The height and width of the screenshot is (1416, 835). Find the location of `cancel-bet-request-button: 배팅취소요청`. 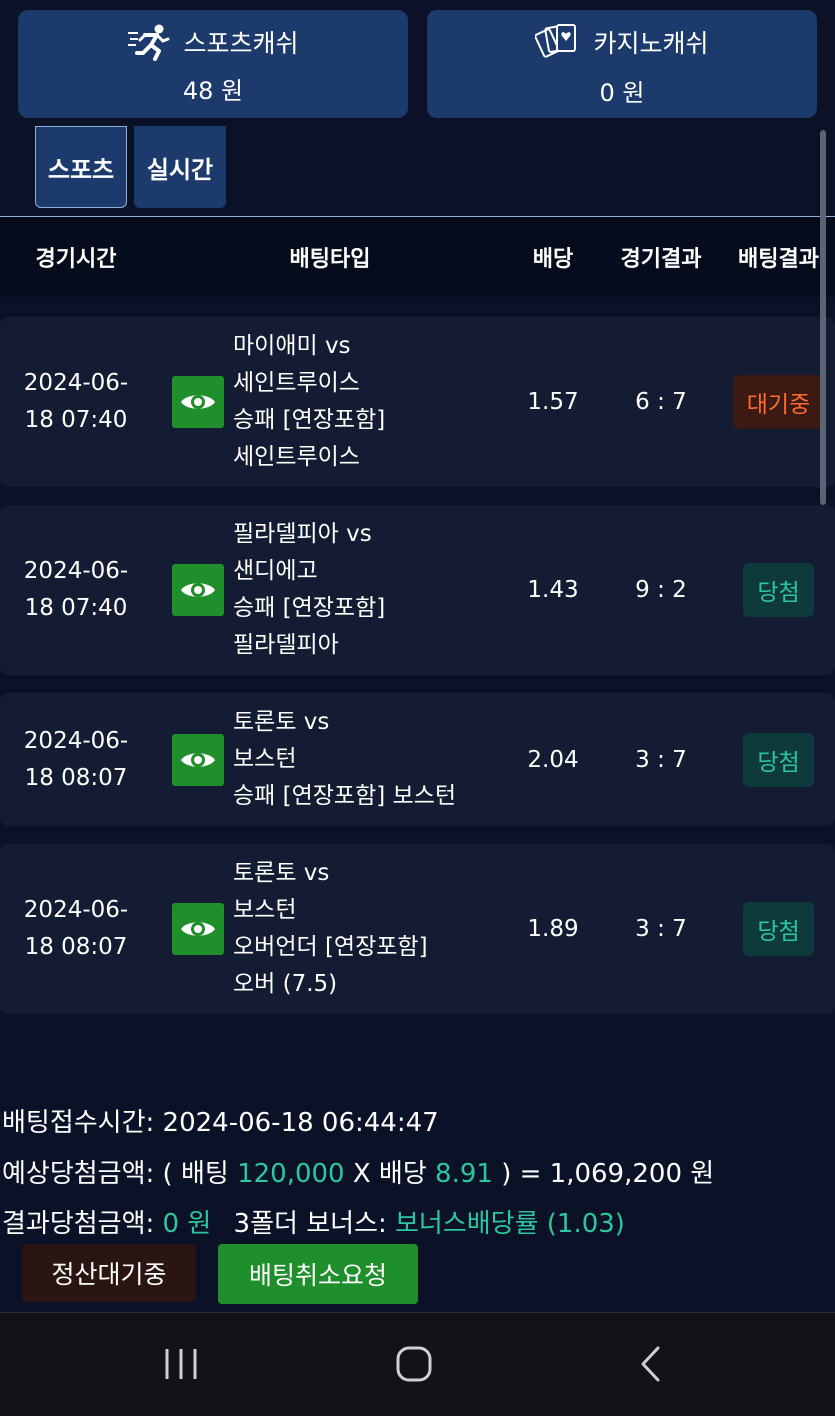

cancel-bet-request-button: 배팅취소요청 is located at coordinates (318, 1274).